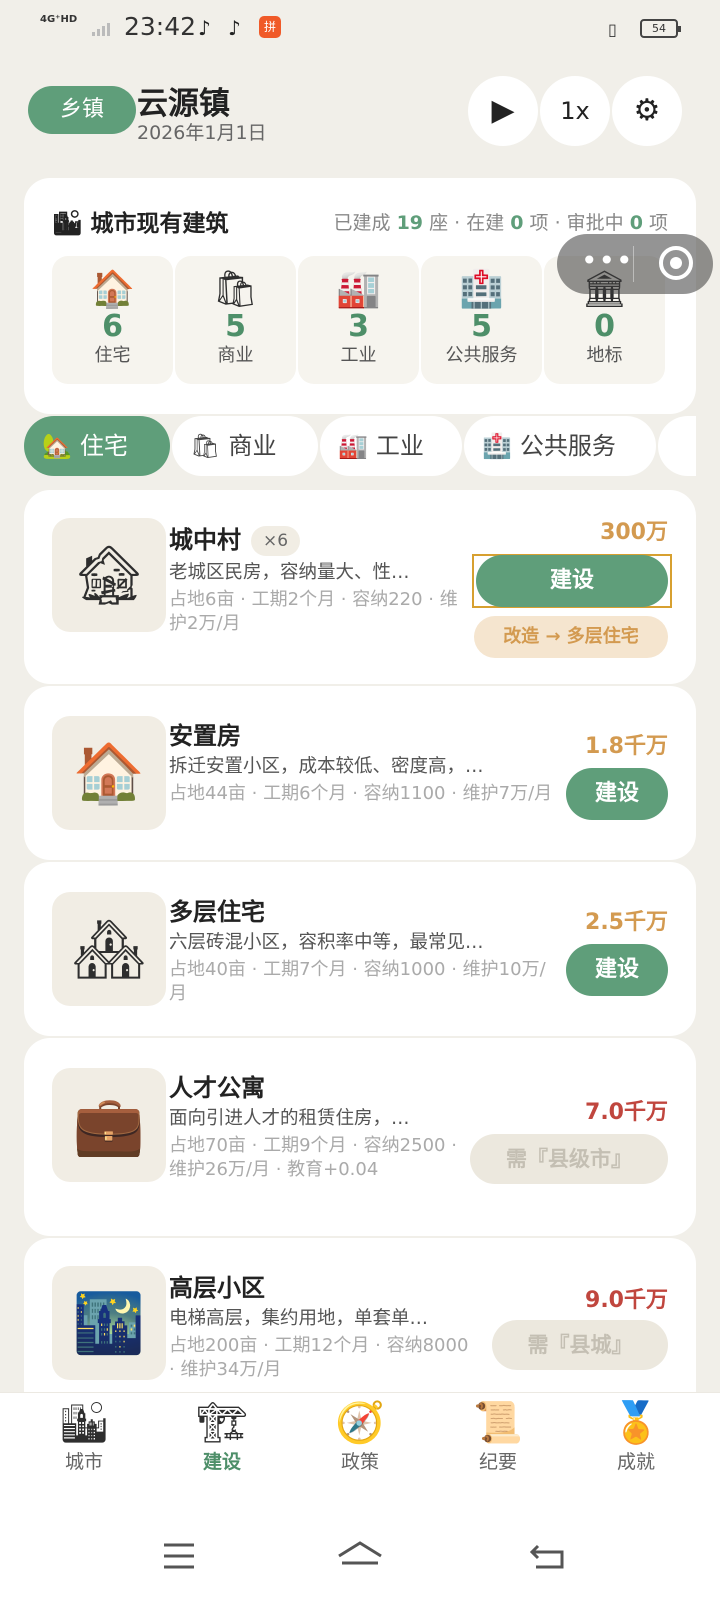 The image size is (720, 1600). Describe the element at coordinates (358, 320) in the screenshot. I see `stat-industrial: 🏭 3 工业` at that location.